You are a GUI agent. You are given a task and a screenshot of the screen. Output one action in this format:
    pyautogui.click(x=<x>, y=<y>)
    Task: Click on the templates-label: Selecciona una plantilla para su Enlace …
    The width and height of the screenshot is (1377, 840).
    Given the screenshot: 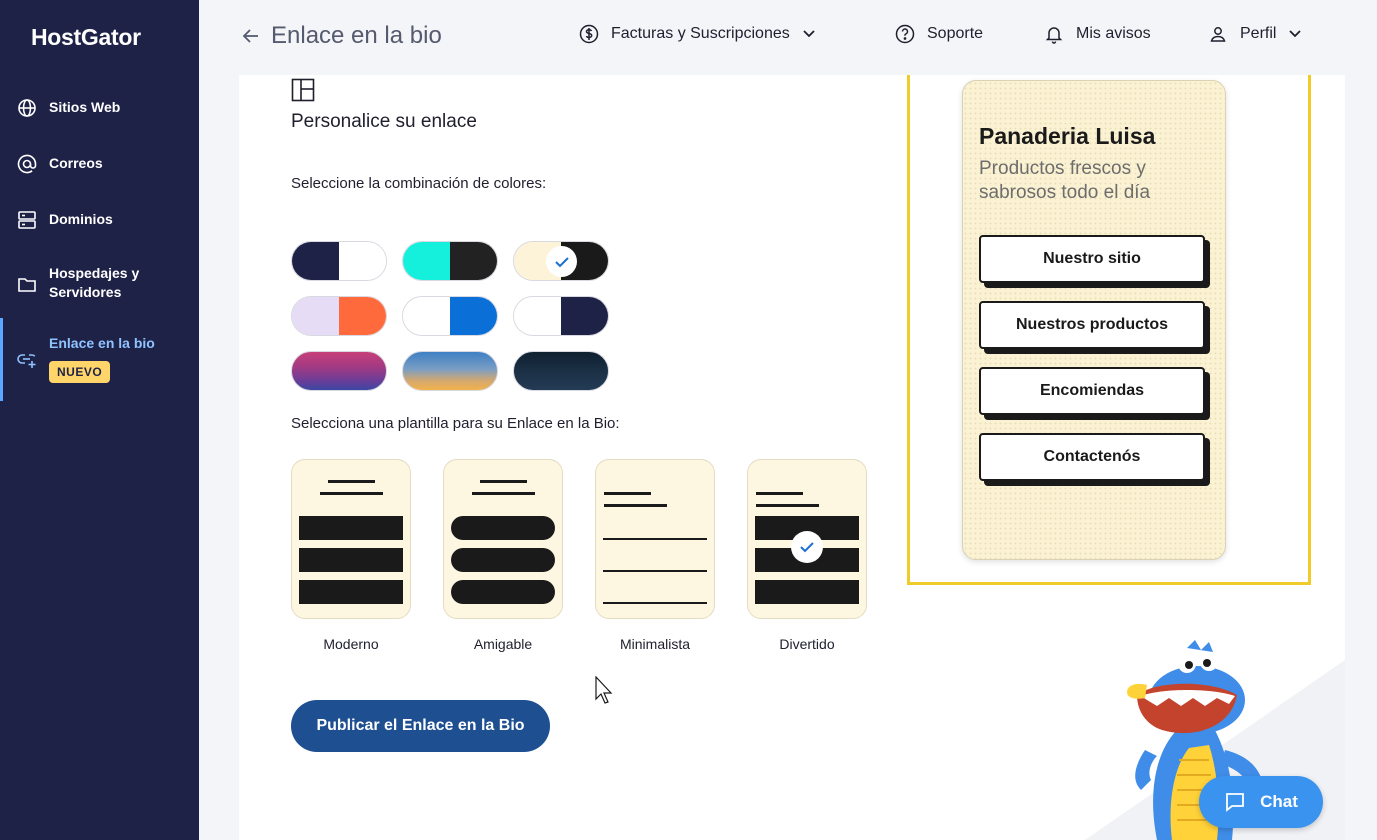 What is the action you would take?
    pyautogui.click(x=455, y=423)
    